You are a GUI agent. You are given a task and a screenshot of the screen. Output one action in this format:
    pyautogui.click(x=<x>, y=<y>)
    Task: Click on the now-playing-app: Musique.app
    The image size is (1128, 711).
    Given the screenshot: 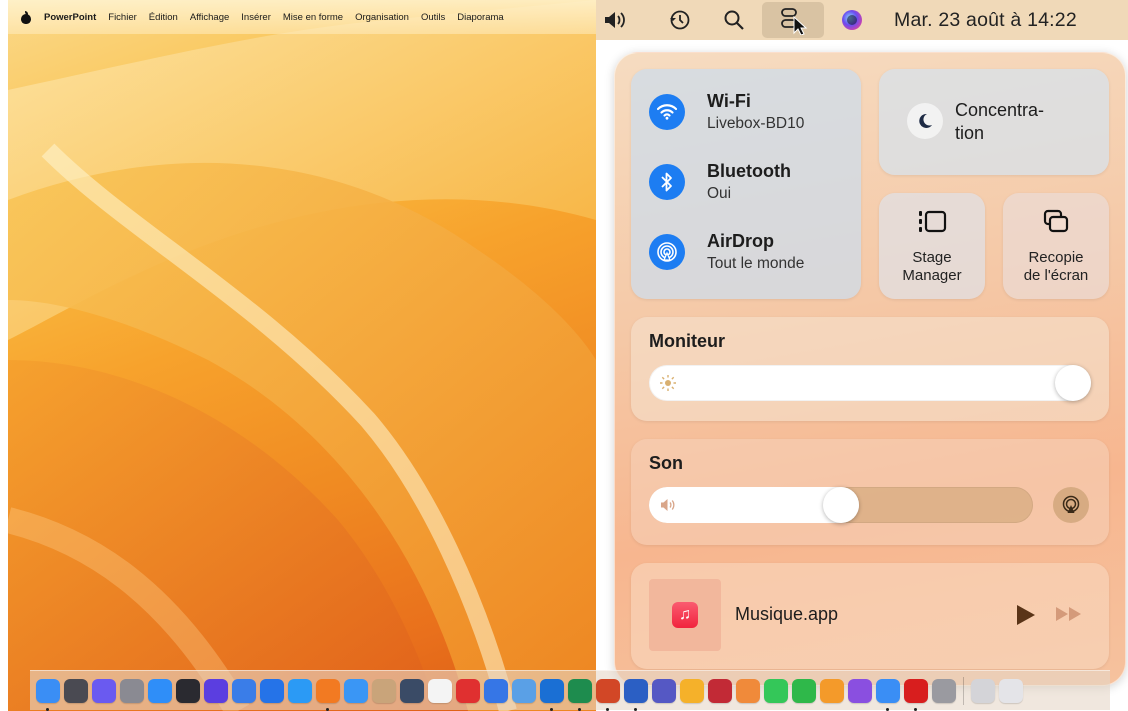 What is the action you would take?
    pyautogui.click(x=787, y=614)
    